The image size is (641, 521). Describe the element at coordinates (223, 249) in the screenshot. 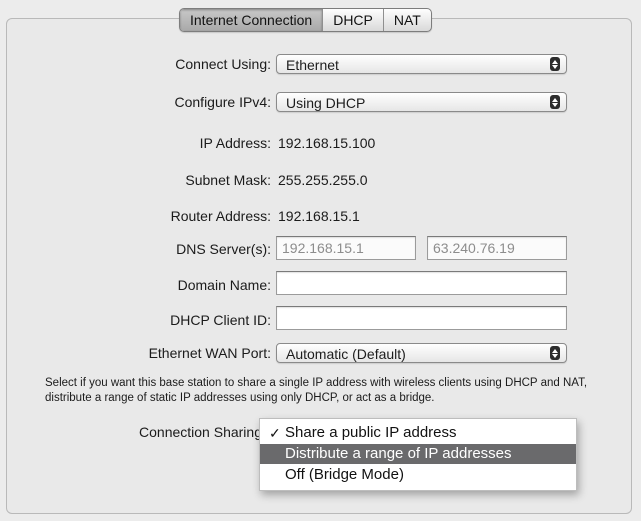

I see `dns-servers-label: DNS Server(s):` at that location.